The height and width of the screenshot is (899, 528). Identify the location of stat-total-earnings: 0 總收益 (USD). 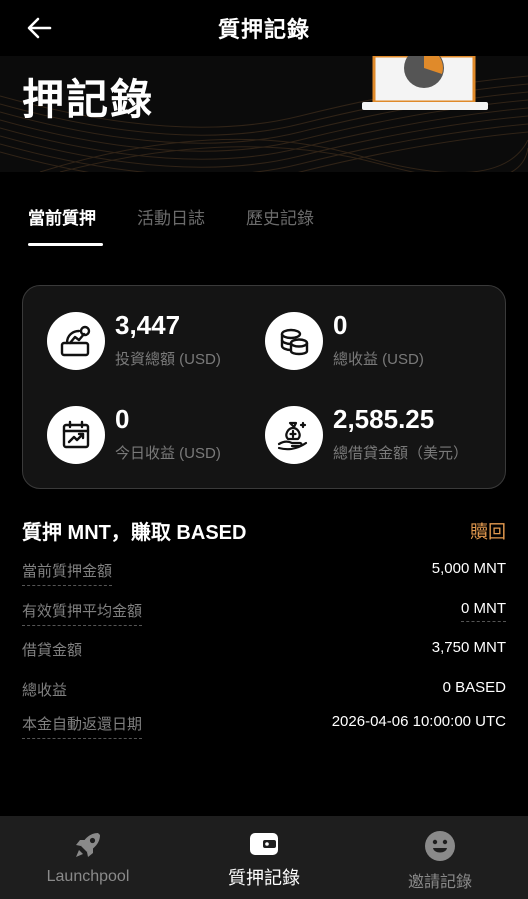
(375, 341).